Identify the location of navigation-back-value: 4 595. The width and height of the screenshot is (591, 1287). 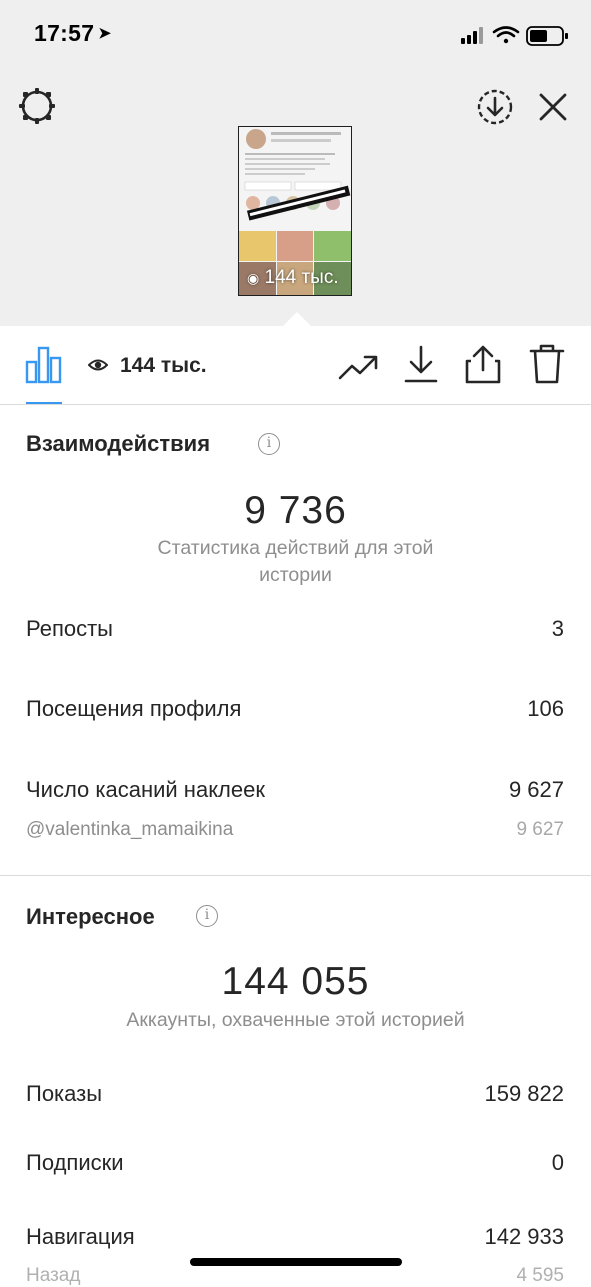
(540, 1275).